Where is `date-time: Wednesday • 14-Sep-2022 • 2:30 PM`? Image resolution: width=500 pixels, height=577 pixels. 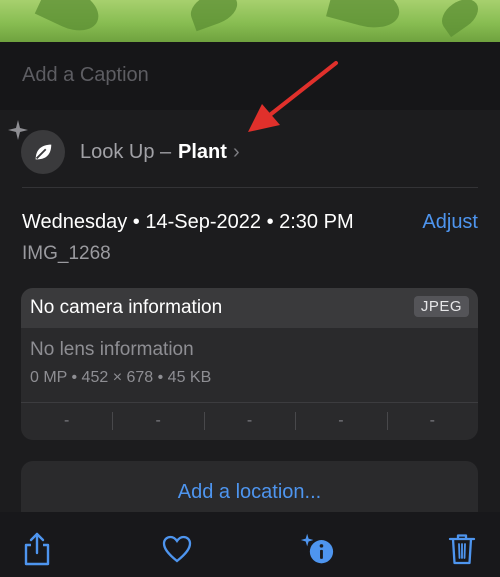 date-time: Wednesday • 14-Sep-2022 • 2:30 PM is located at coordinates (188, 222).